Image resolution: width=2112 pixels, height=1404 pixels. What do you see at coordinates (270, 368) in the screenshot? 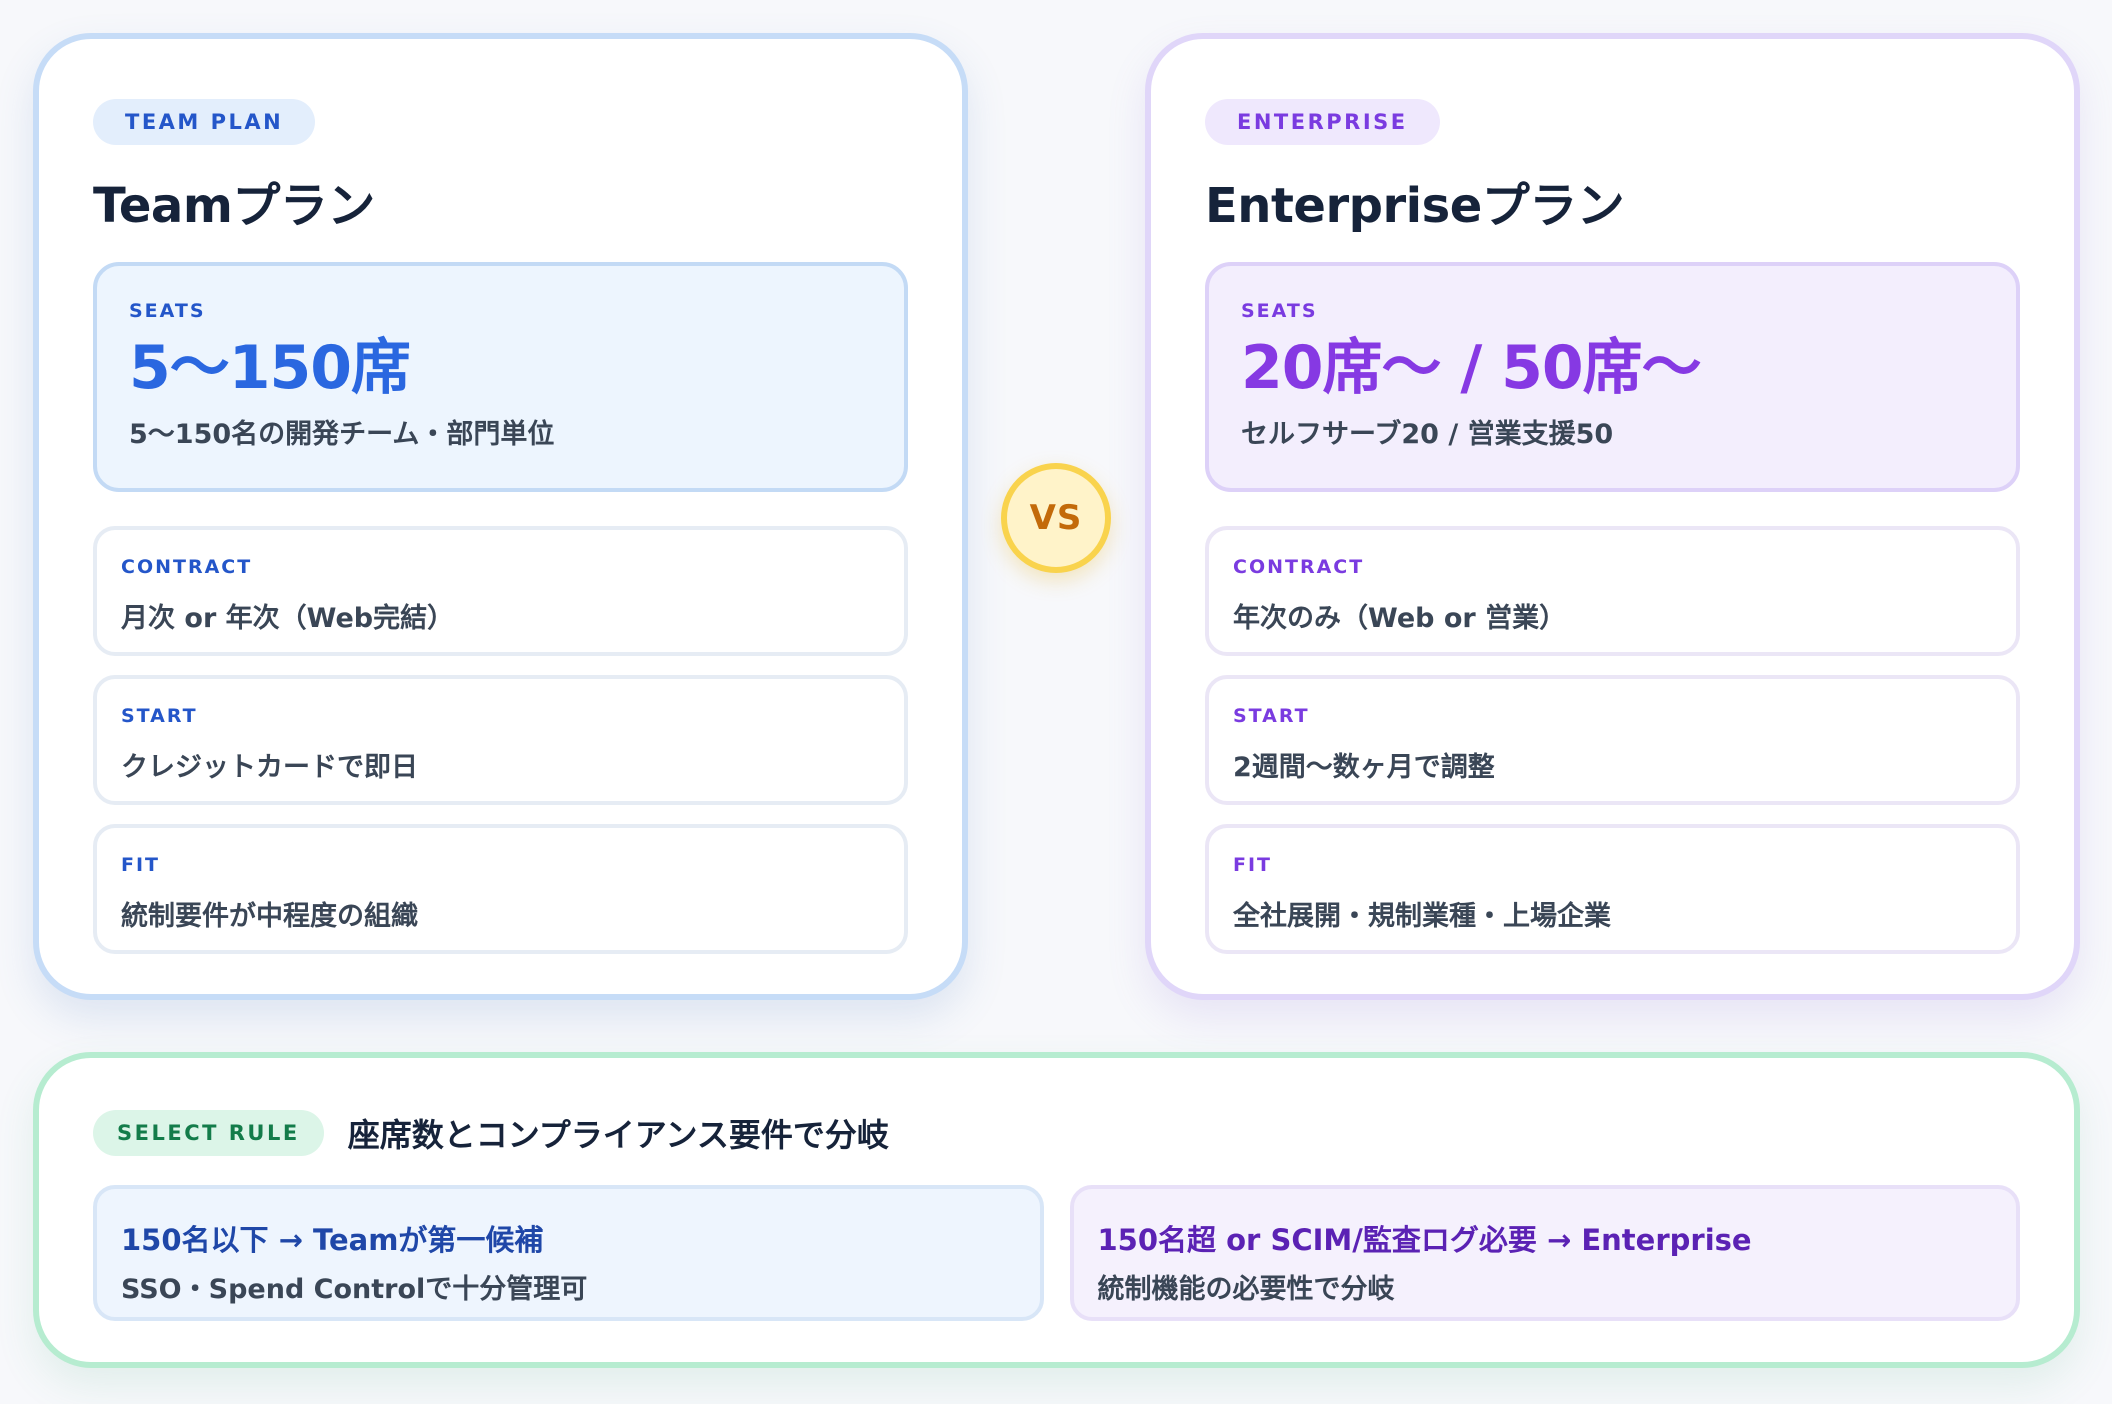
I see `team-seats-value: 5〜150席` at bounding box center [270, 368].